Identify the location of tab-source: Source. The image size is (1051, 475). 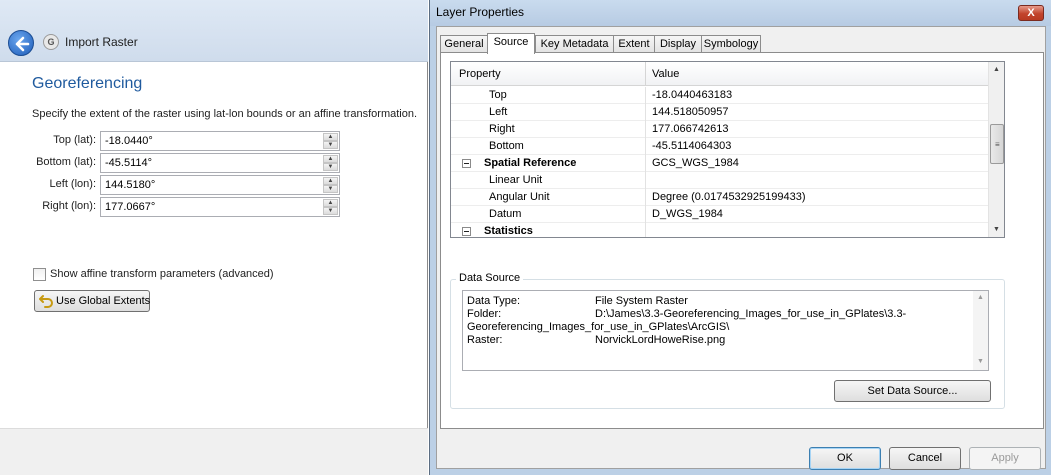
(511, 43).